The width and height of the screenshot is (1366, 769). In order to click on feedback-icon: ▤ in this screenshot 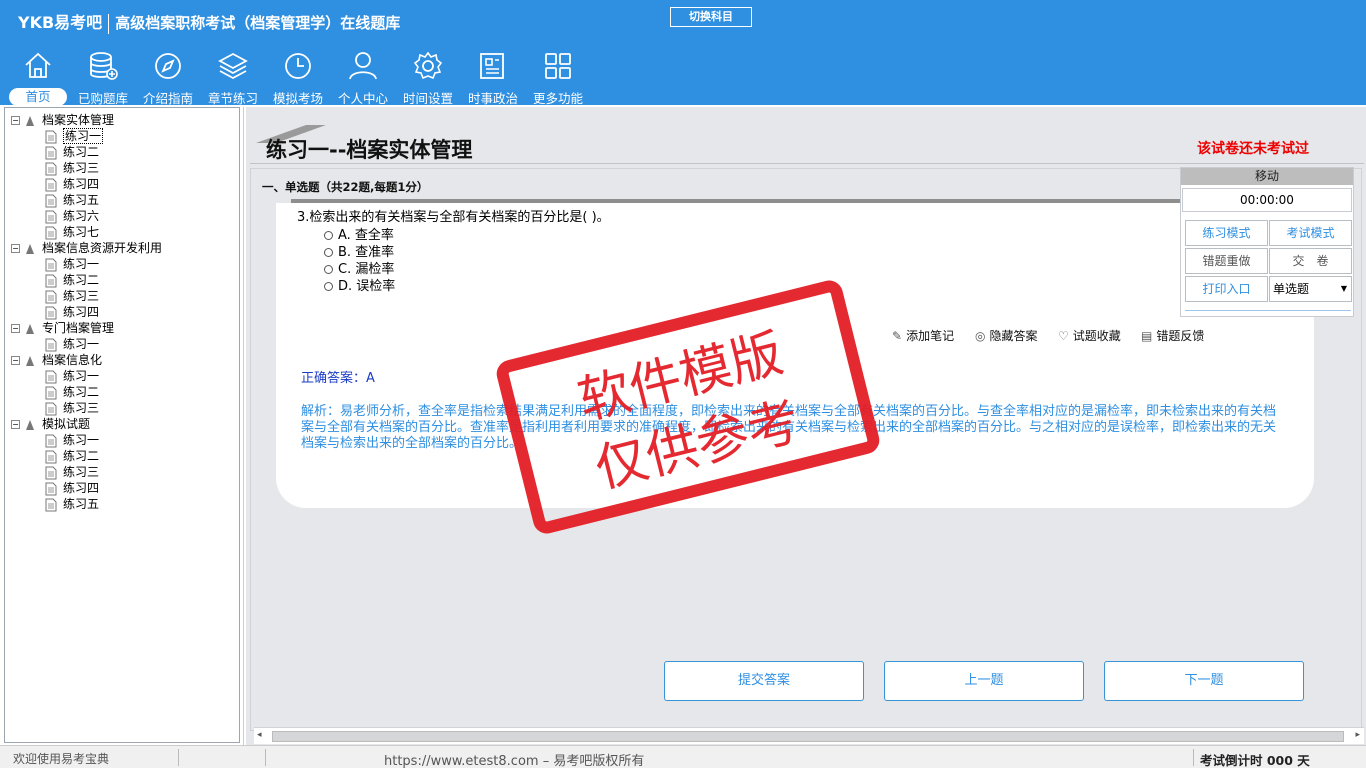, I will do `click(1147, 336)`.